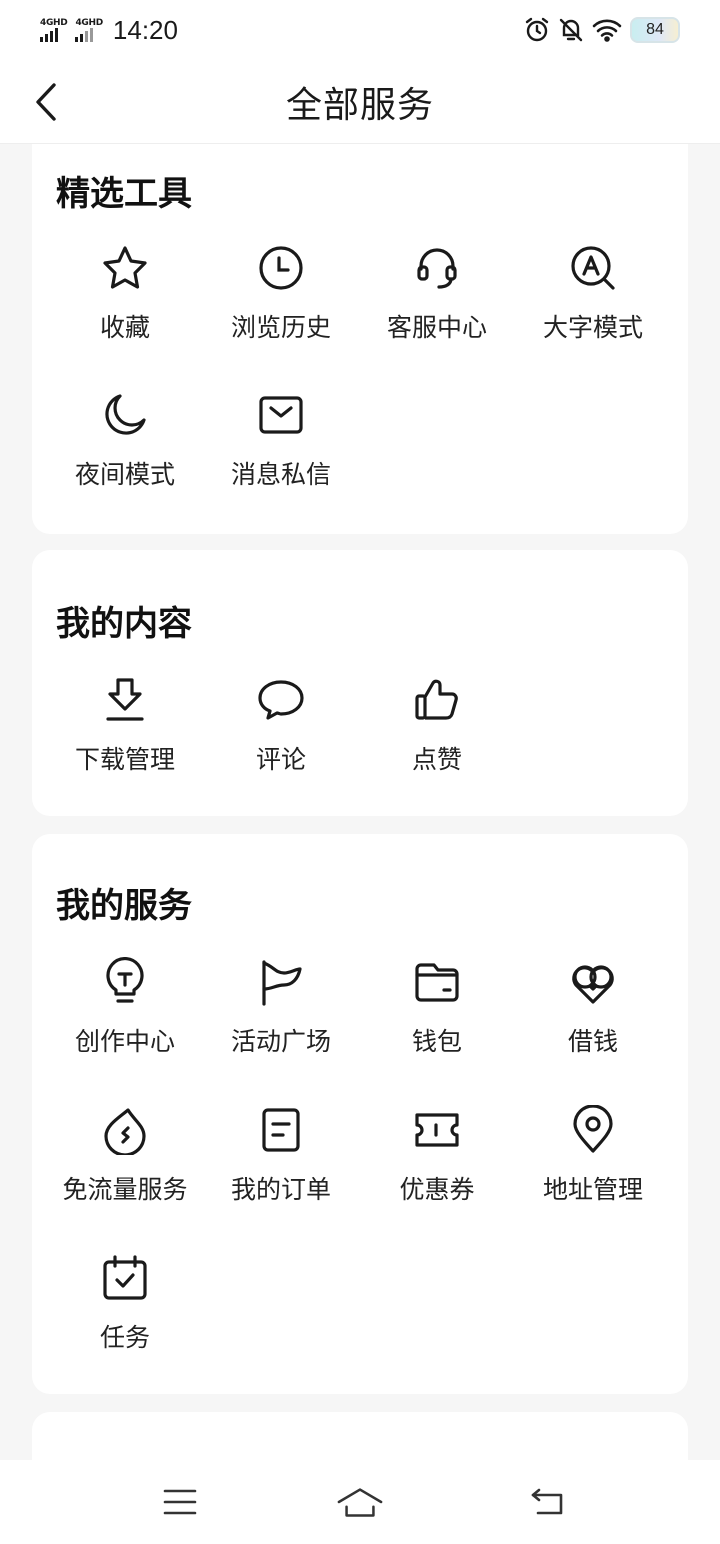  Describe the element at coordinates (437, 744) in the screenshot. I see `content-likes: 点赞` at that location.